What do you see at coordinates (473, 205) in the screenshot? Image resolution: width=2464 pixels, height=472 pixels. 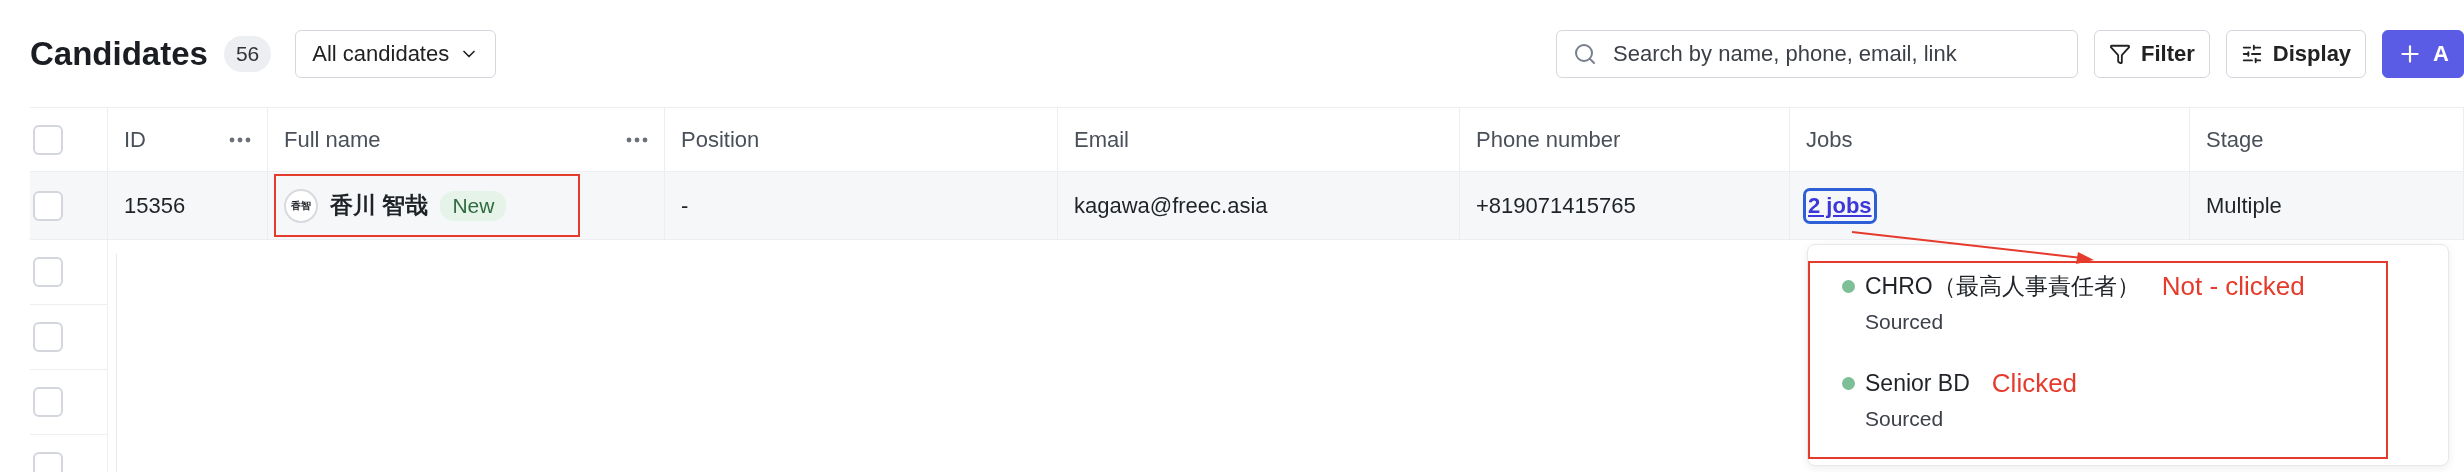 I see `new-badge: New` at bounding box center [473, 205].